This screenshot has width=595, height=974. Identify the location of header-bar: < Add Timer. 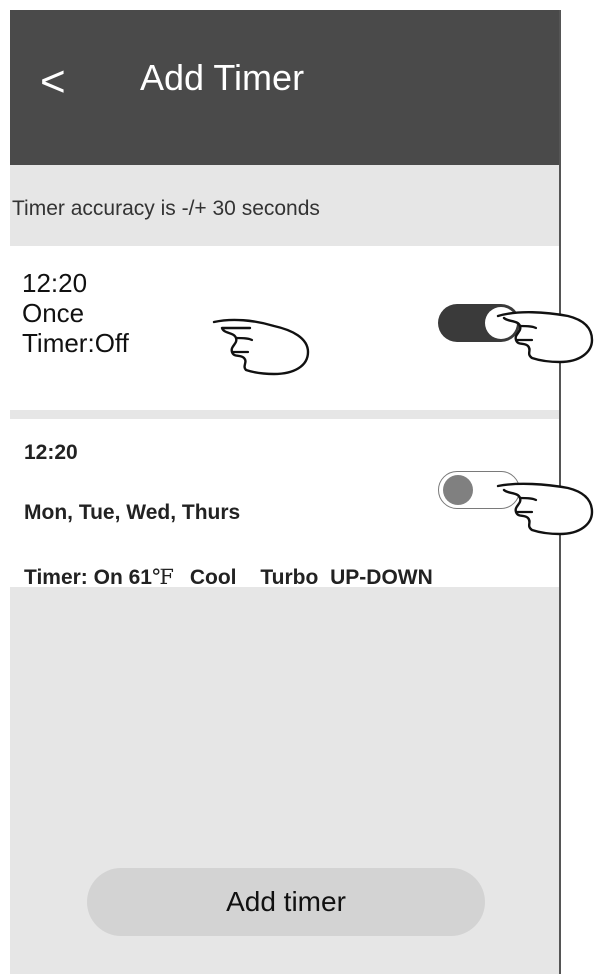
(285, 87).